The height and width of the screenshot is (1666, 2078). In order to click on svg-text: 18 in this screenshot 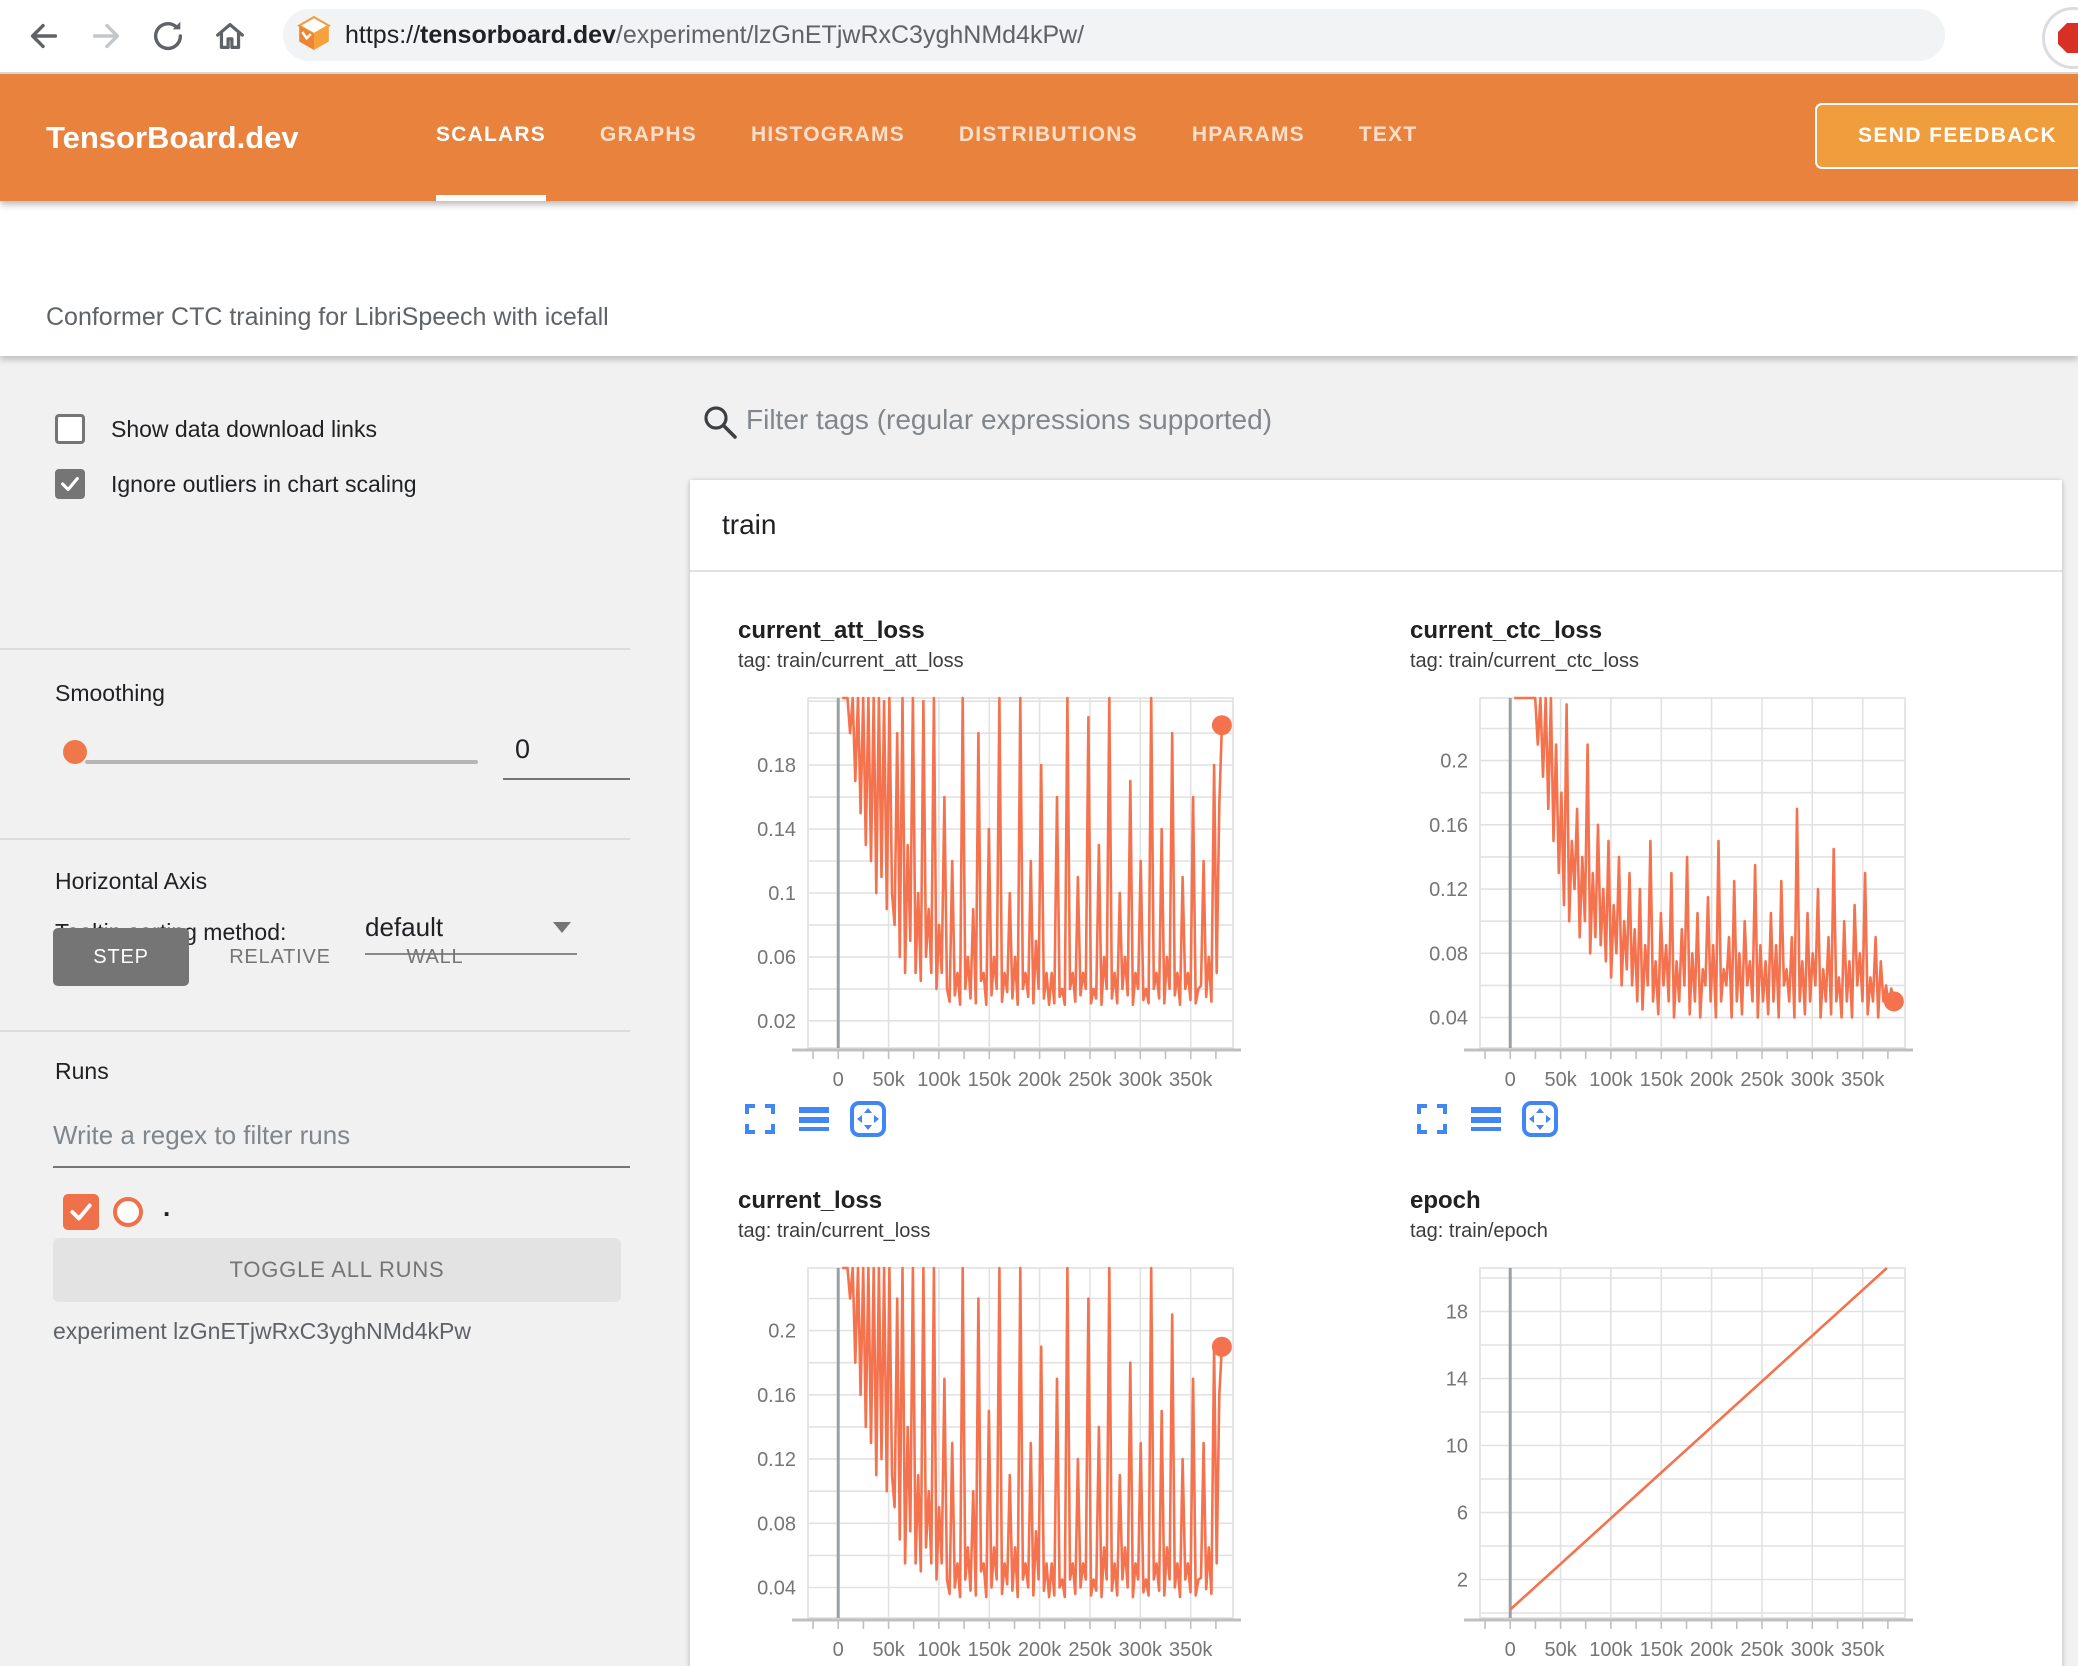, I will do `click(1457, 1313)`.